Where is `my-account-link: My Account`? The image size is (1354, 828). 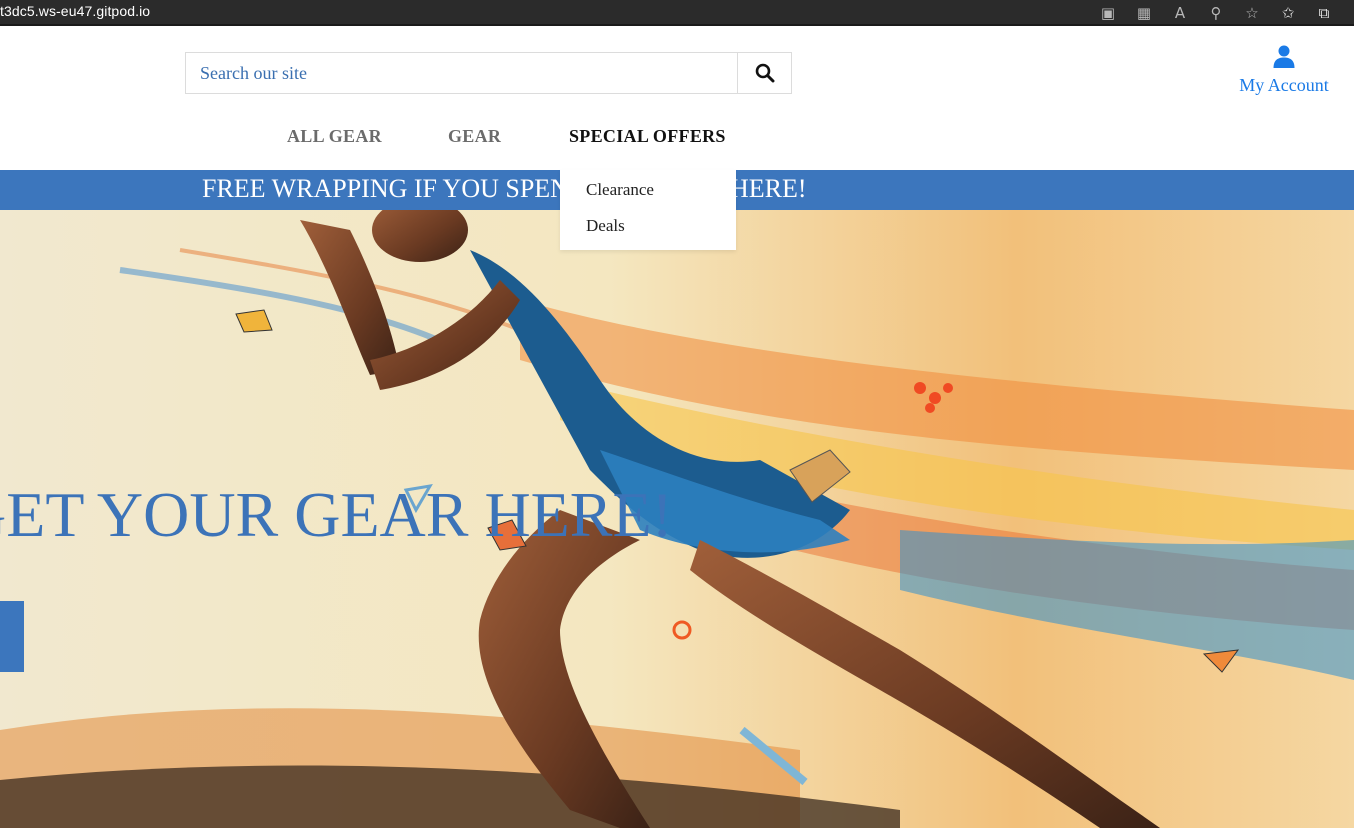 my-account-link: My Account is located at coordinates (1284, 70).